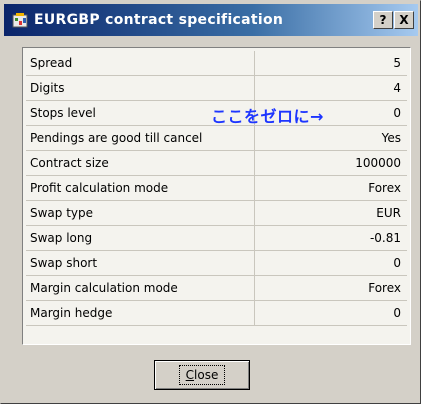 The width and height of the screenshot is (421, 404). What do you see at coordinates (104, 288) in the screenshot?
I see `row-name: Margin calculation mode` at bounding box center [104, 288].